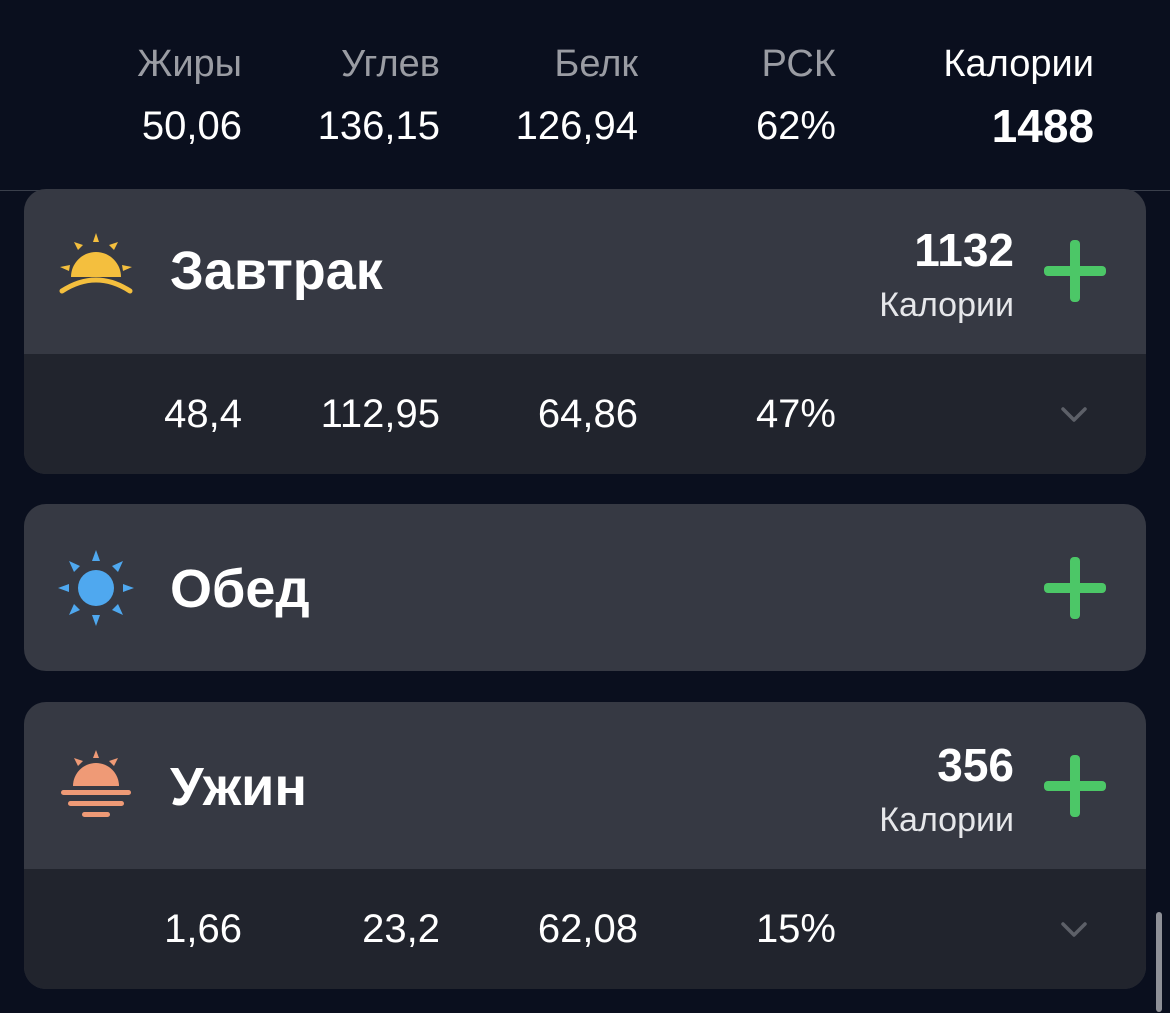 This screenshot has height=1013, width=1170. I want to click on meal-macros-dinner: 1,66 23,2 62,08 15%, so click(585, 929).